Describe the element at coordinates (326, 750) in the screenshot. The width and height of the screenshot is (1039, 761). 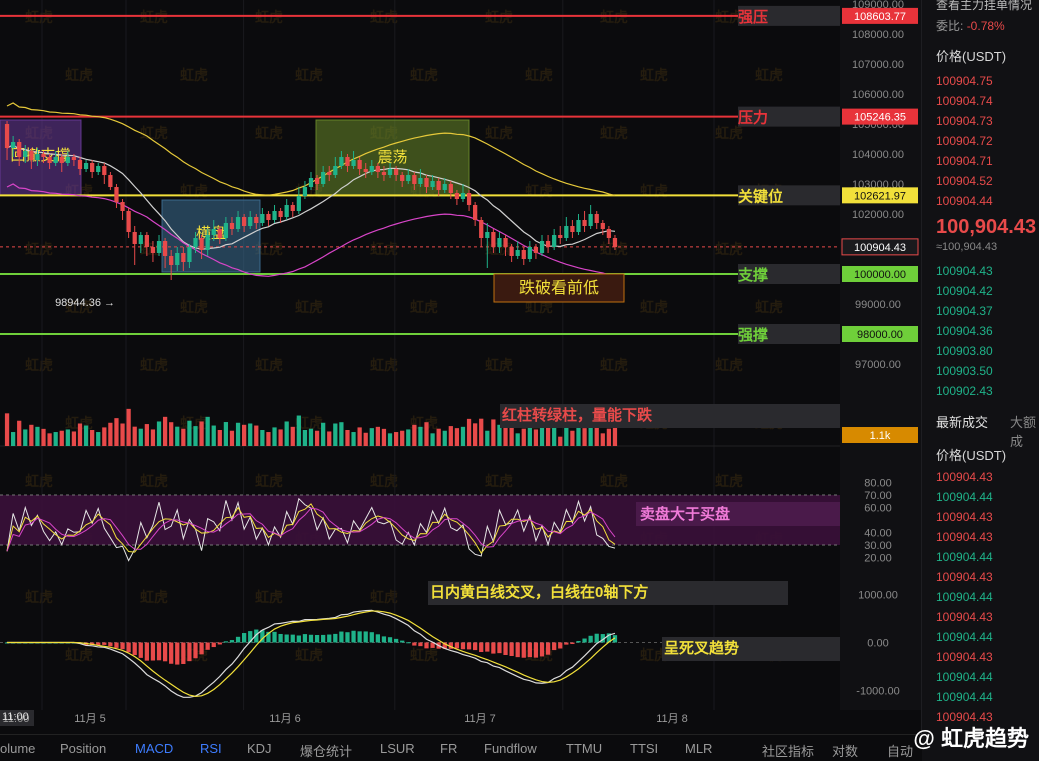
I see `indicator-tab: 爆仓统计` at that location.